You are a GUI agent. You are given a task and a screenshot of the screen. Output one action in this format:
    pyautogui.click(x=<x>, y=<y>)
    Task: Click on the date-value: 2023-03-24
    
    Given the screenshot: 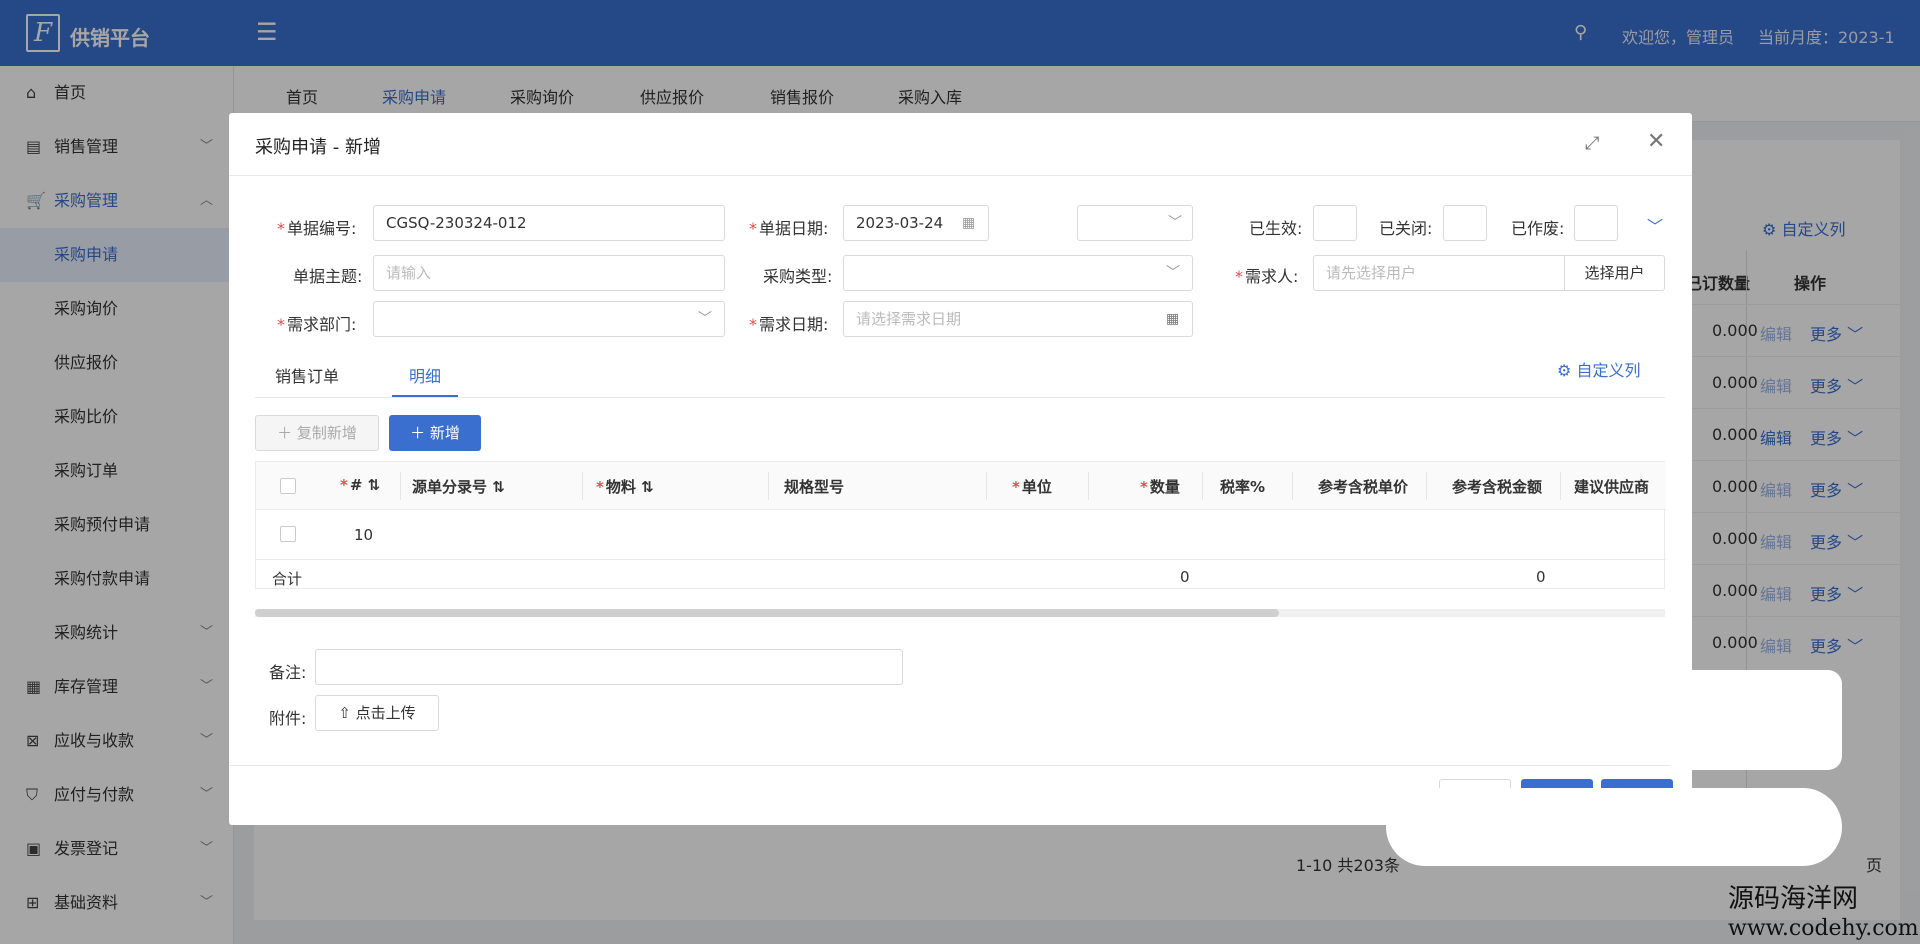 What is the action you would take?
    pyautogui.click(x=900, y=223)
    